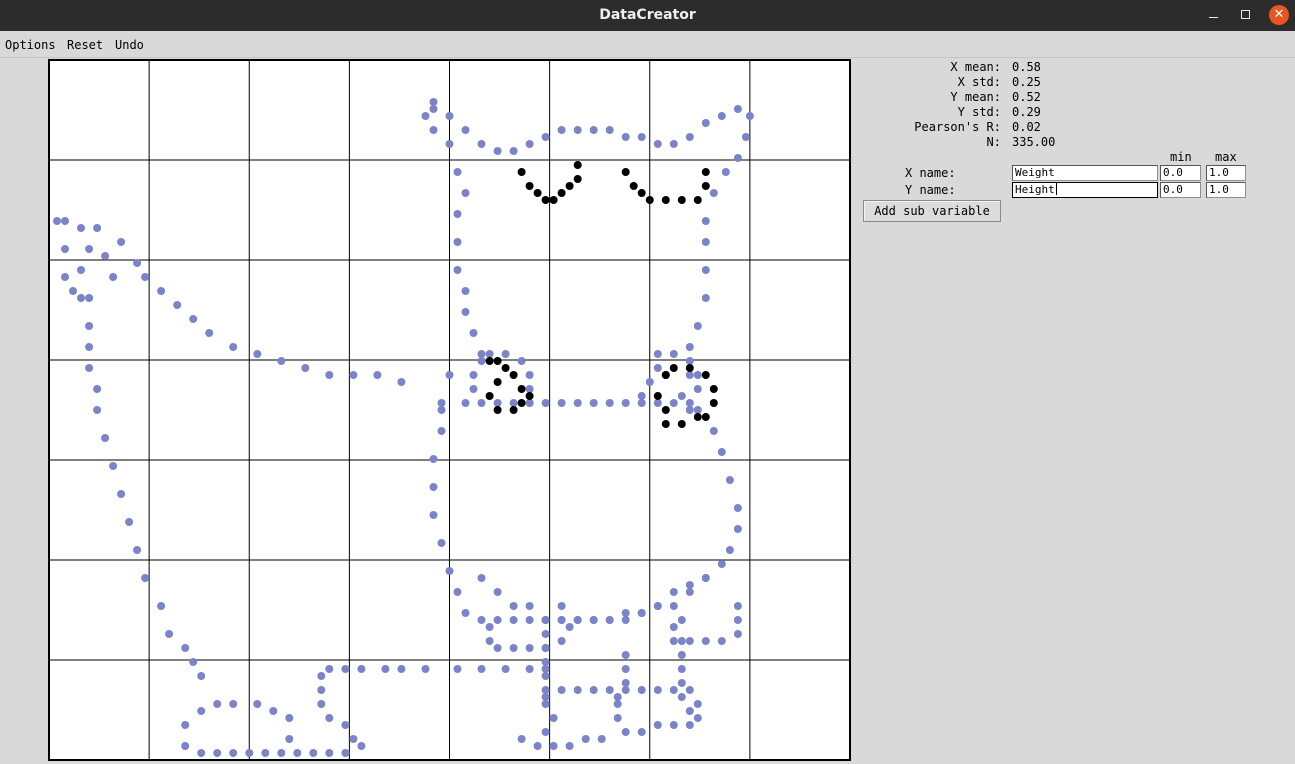 The height and width of the screenshot is (764, 1295). Describe the element at coordinates (1226, 190) in the screenshot. I see `y-max-field: 1.0` at that location.